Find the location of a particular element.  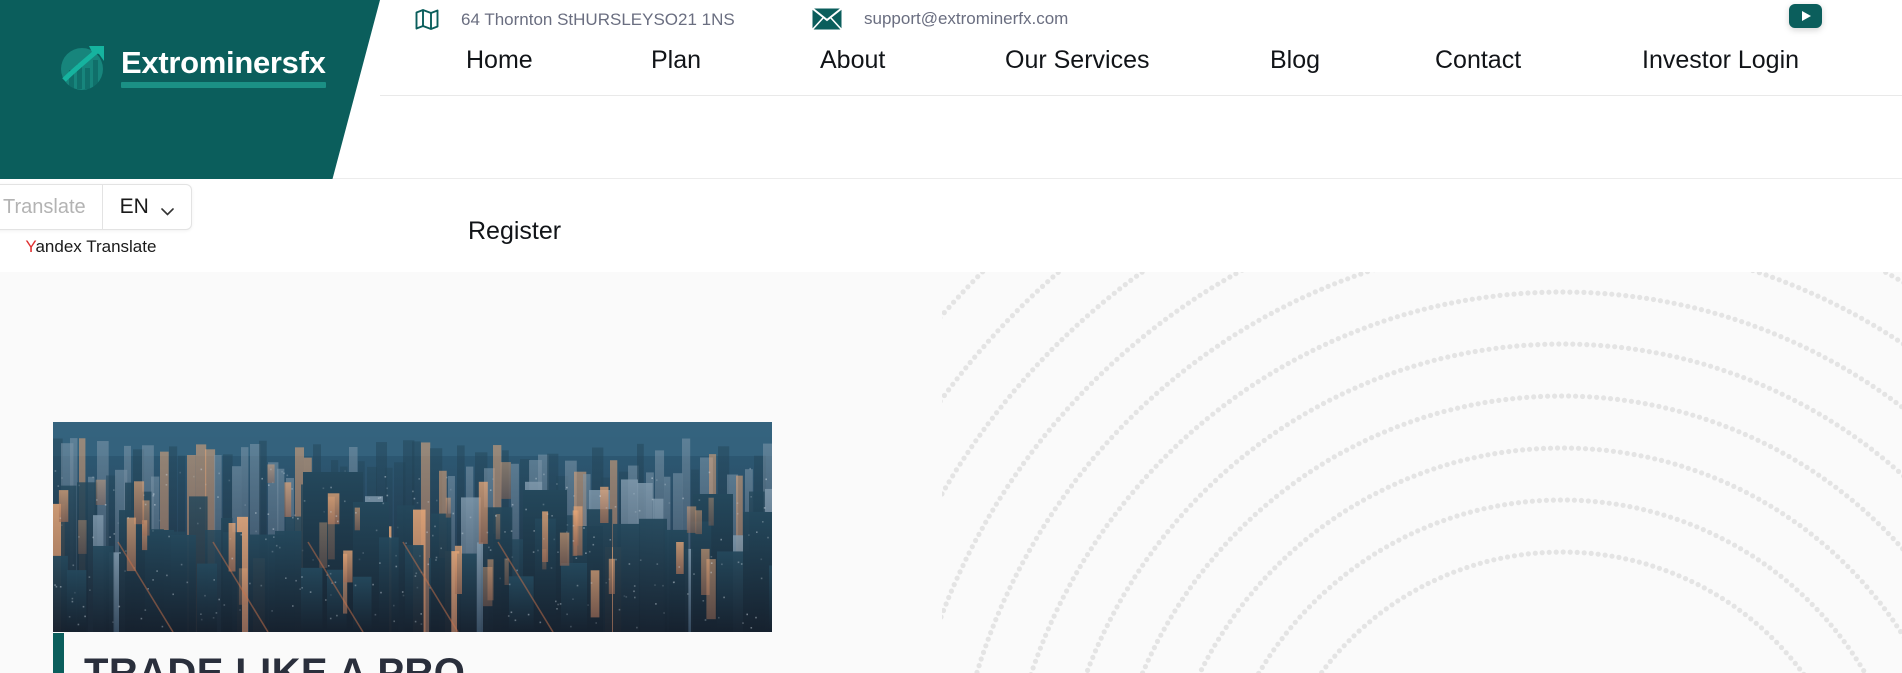

address-item: 64 Thornton StHURSLEYSO21 1NS is located at coordinates (575, 19).